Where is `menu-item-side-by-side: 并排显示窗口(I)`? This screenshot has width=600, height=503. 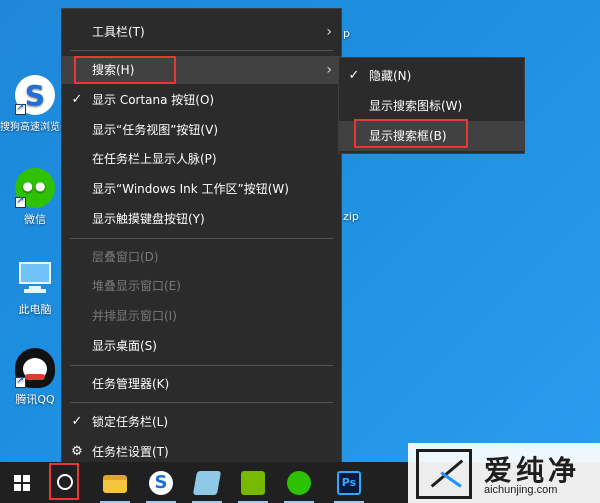 menu-item-side-by-side: 并排显示窗口(I) is located at coordinates (201, 316).